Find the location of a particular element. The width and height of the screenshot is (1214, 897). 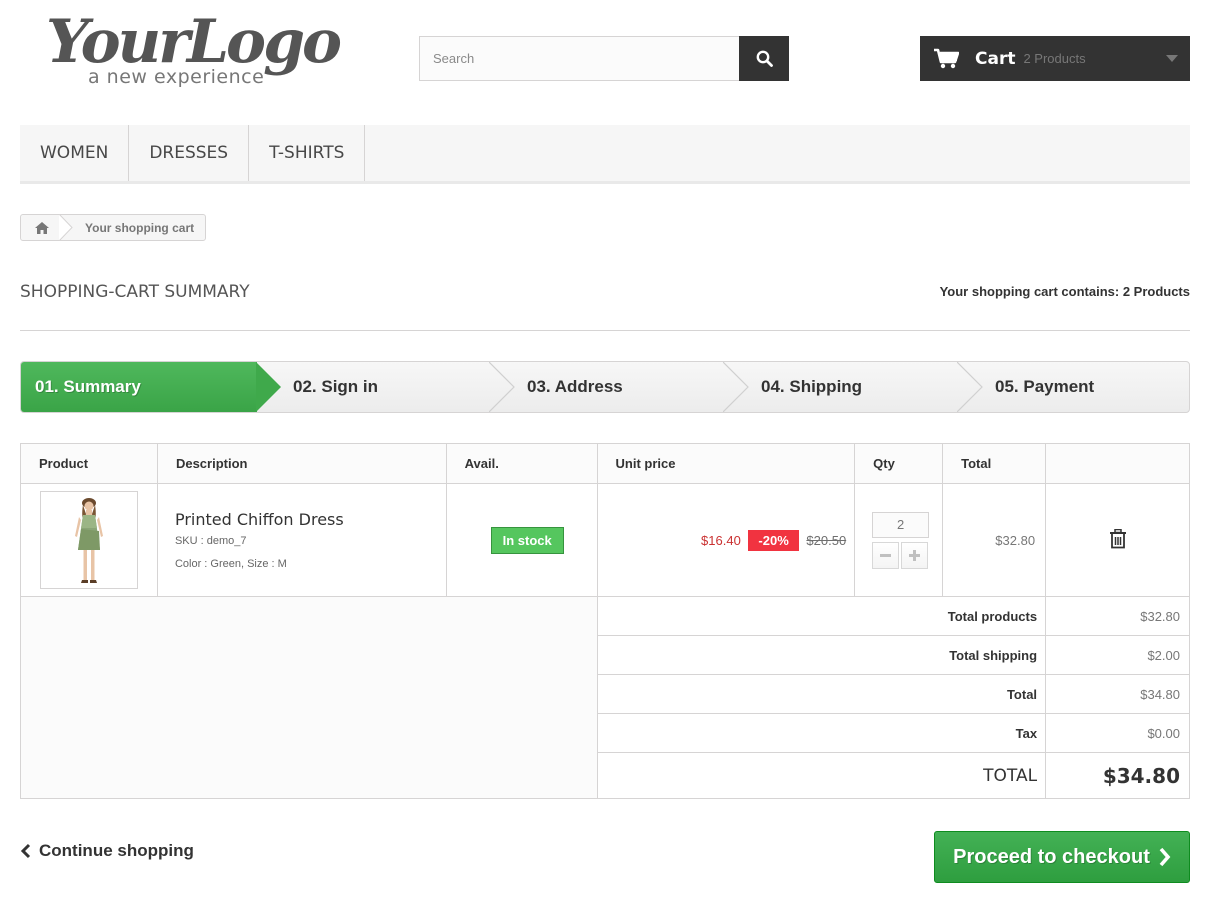

step-shipping: 04. Shipping is located at coordinates (856, 387).